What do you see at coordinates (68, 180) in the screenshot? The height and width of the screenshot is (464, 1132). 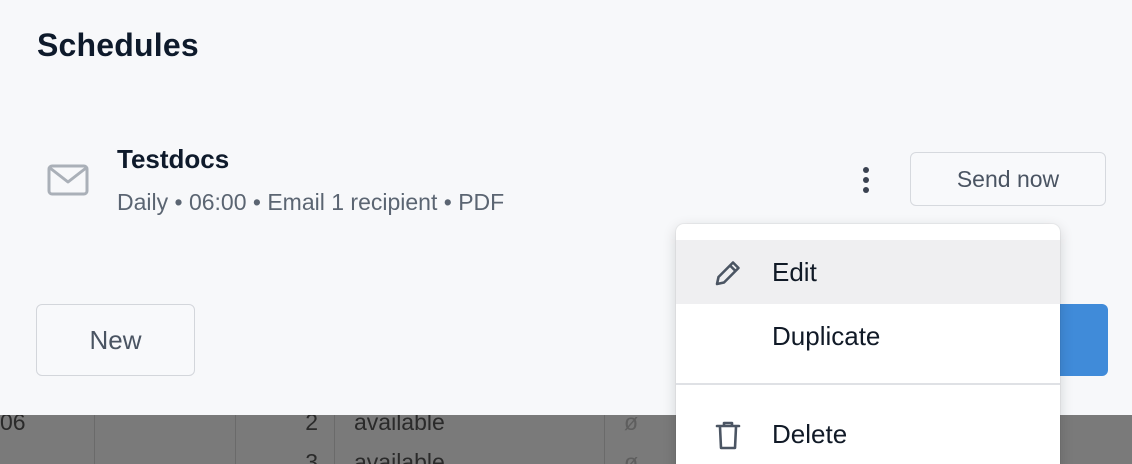 I see `mail-icon` at bounding box center [68, 180].